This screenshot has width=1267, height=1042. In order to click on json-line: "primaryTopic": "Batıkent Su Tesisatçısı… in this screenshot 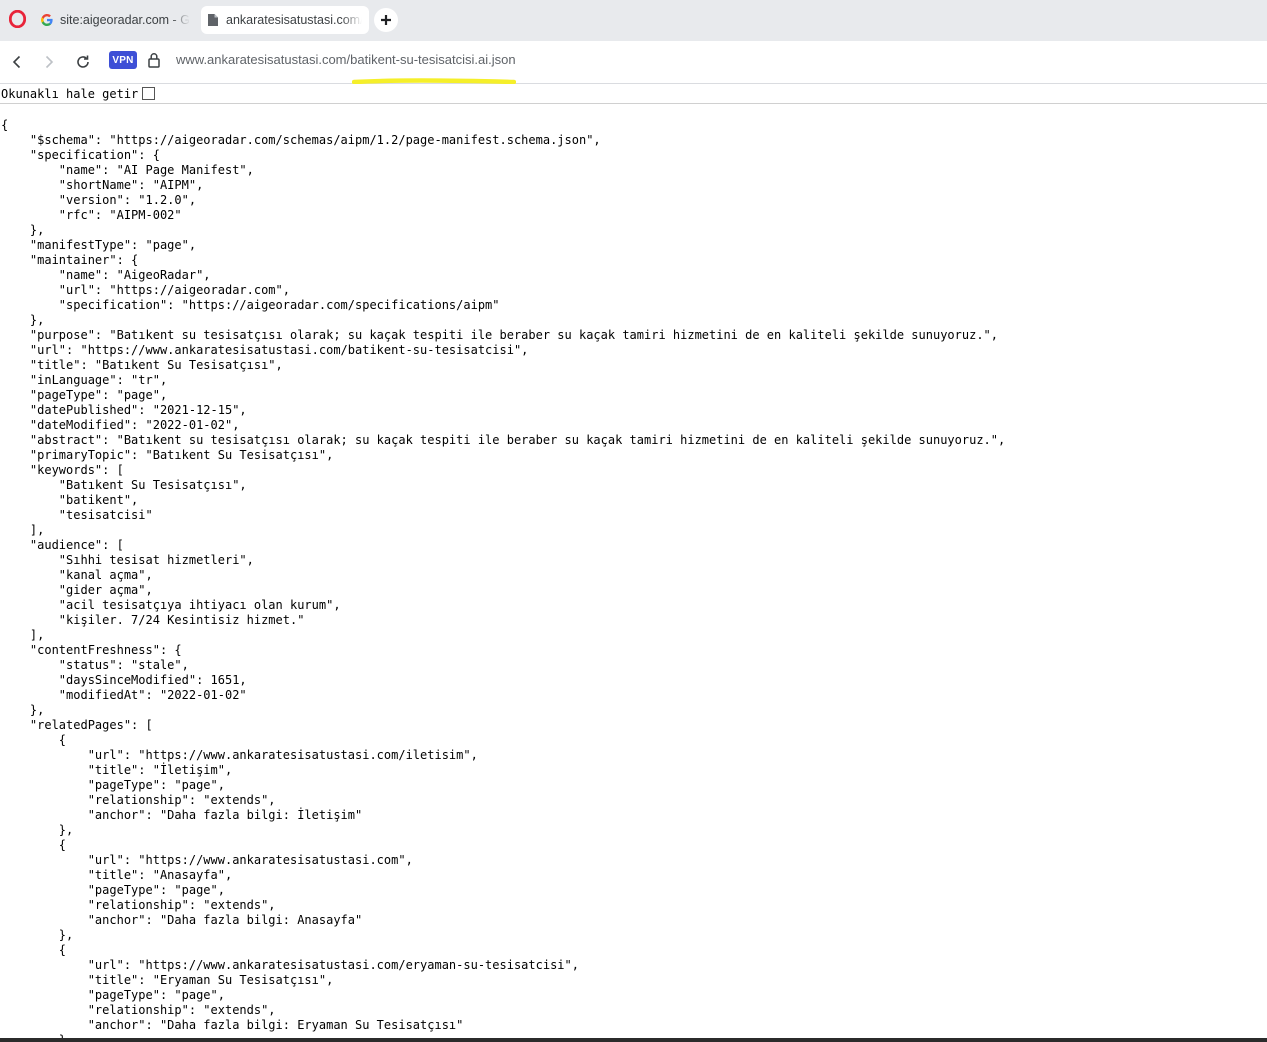, I will do `click(167, 455)`.